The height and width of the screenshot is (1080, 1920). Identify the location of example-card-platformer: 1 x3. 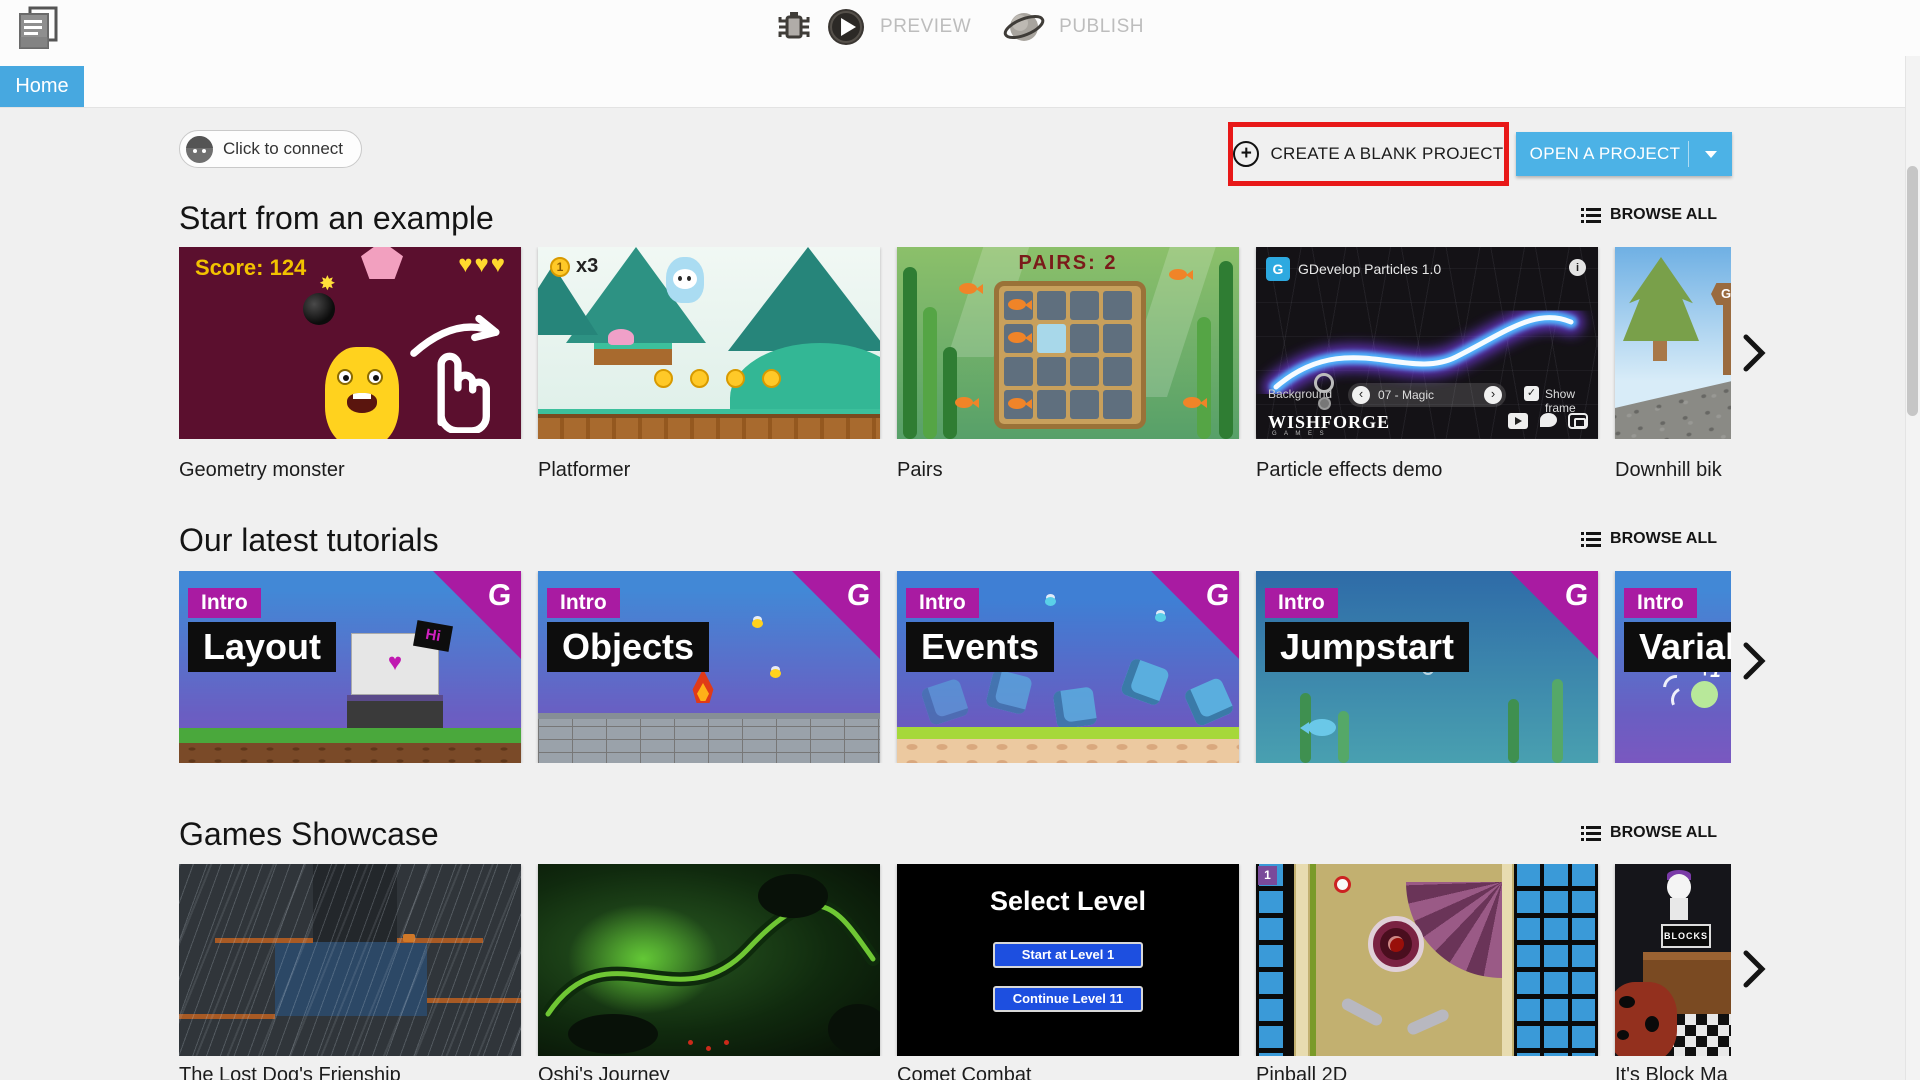
(709, 343).